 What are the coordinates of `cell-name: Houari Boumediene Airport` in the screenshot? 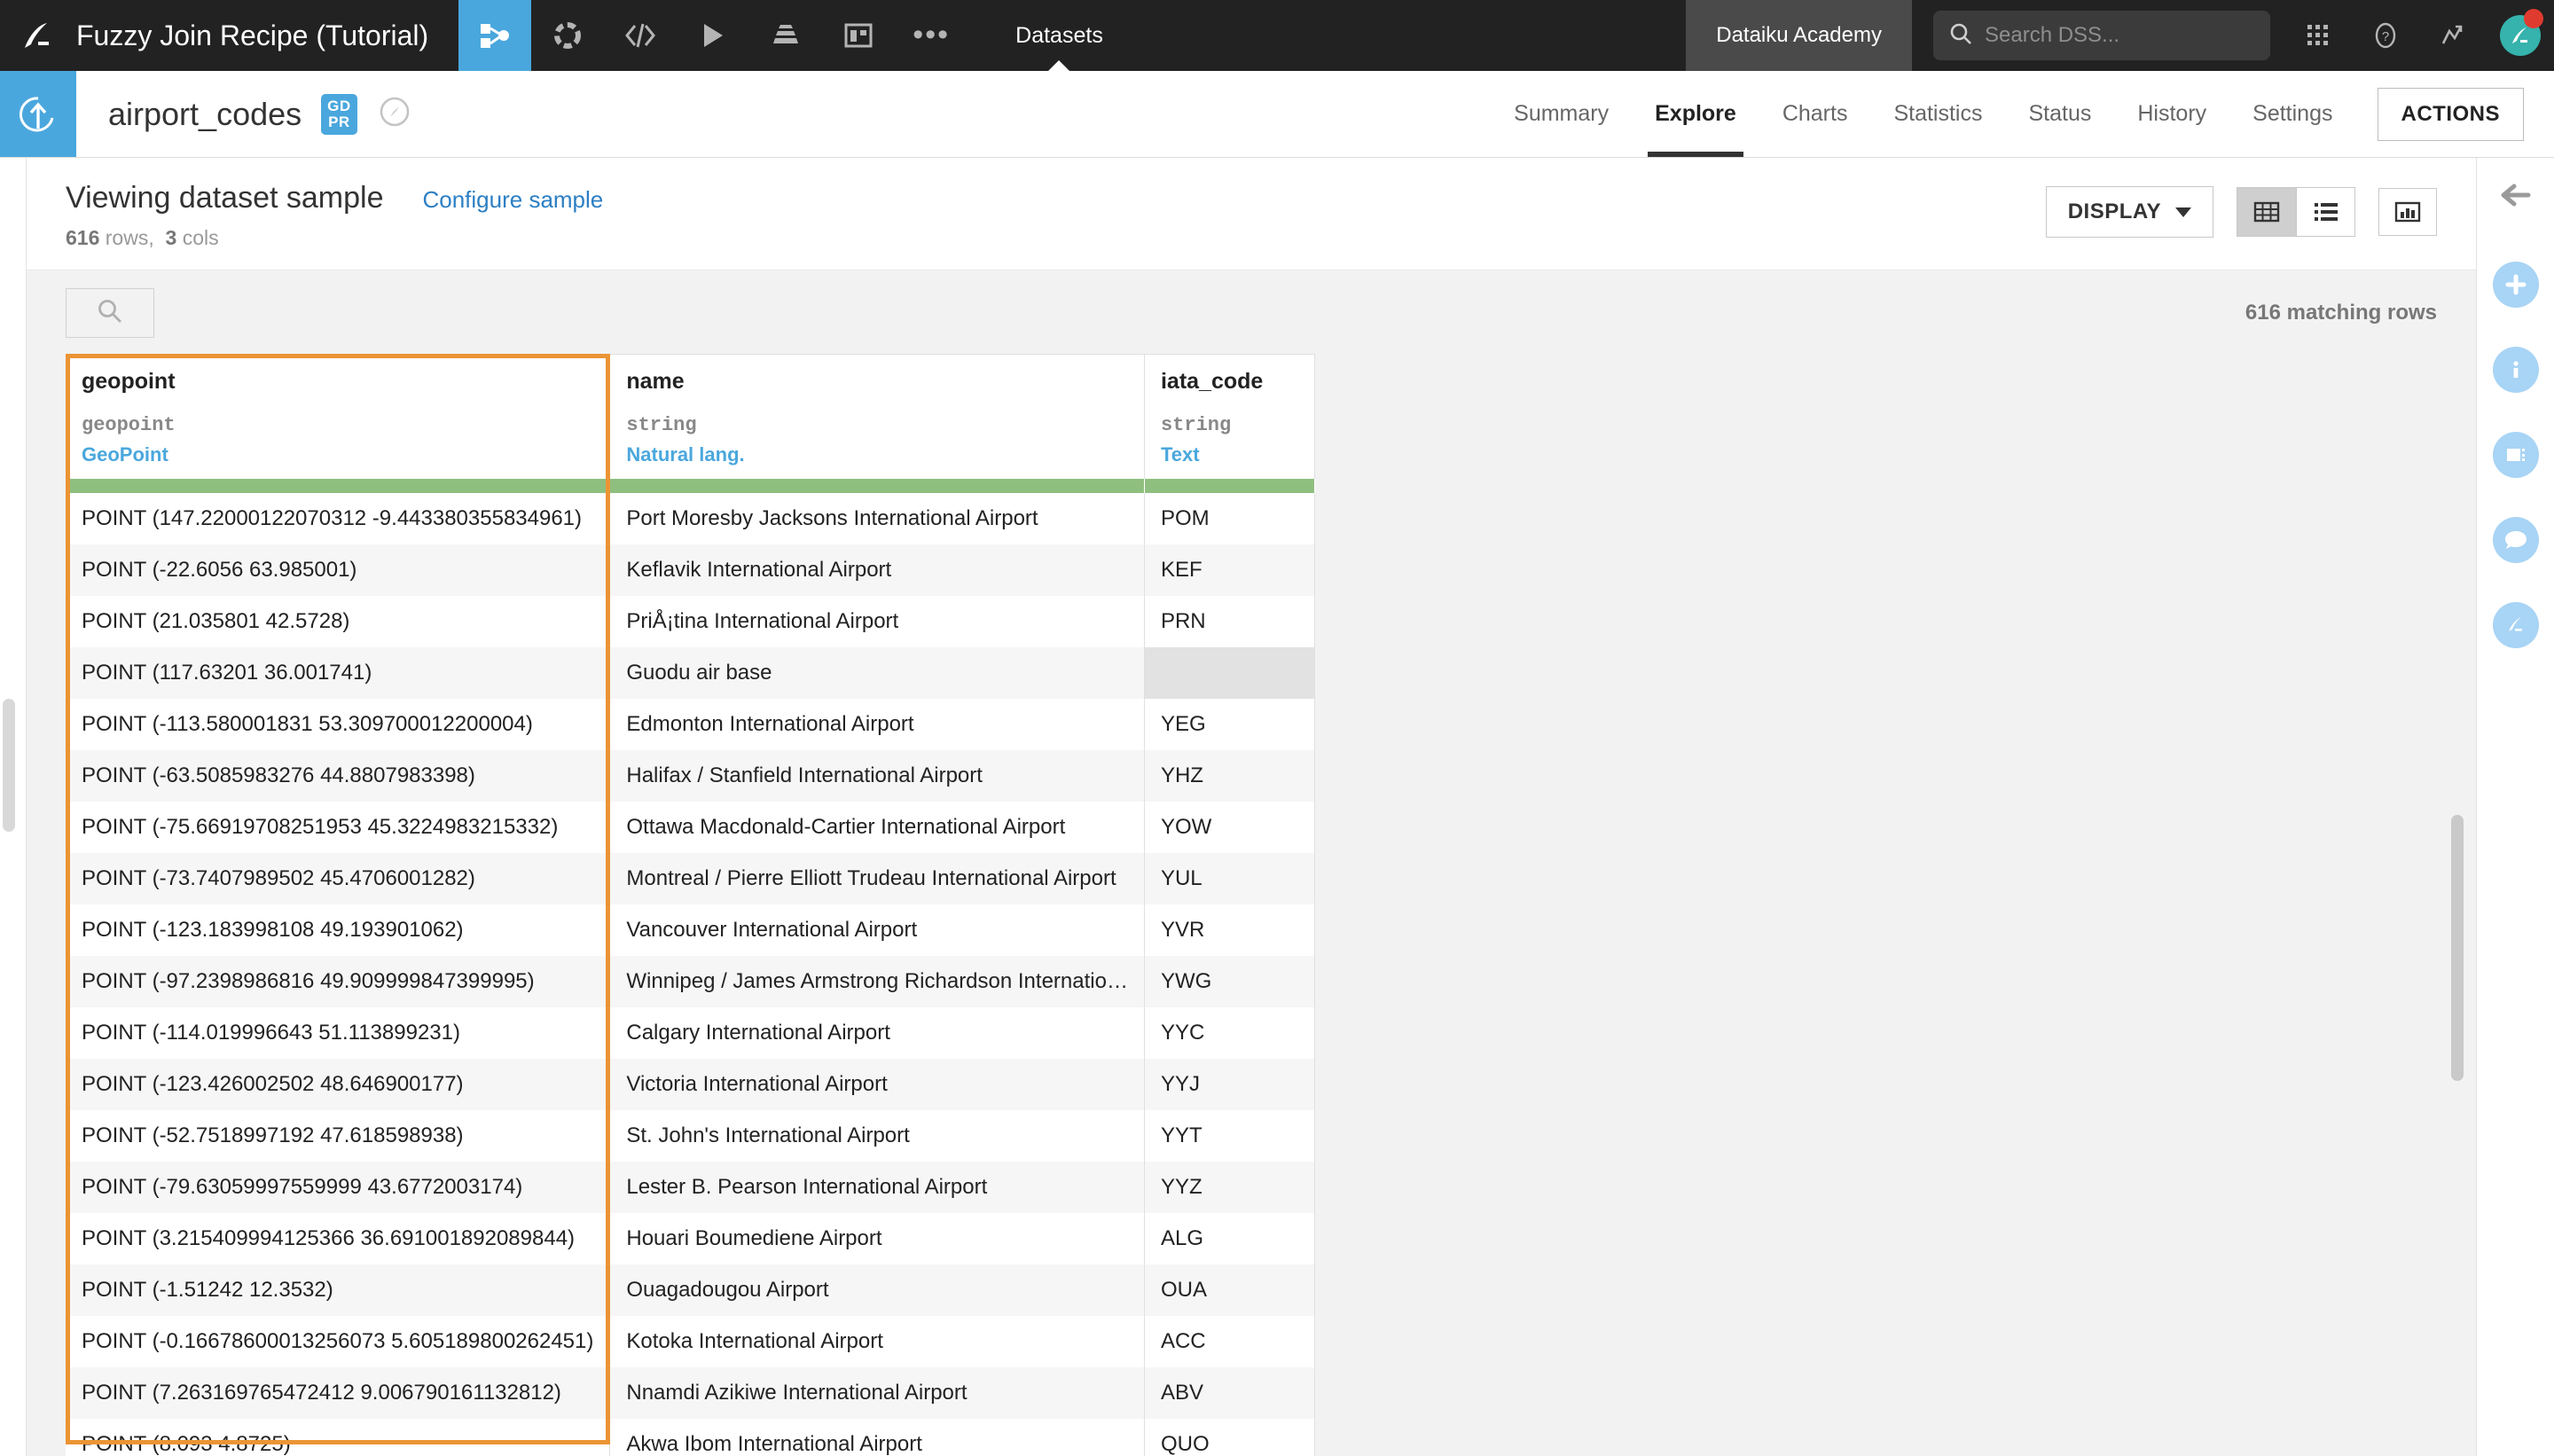 It's located at (877, 1238).